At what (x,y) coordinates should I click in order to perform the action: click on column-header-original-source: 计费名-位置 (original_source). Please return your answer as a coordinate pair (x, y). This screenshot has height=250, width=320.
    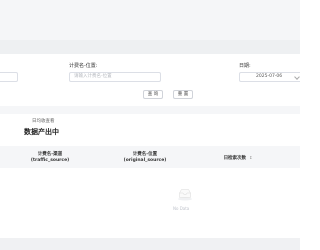
    Looking at the image, I should click on (145, 158).